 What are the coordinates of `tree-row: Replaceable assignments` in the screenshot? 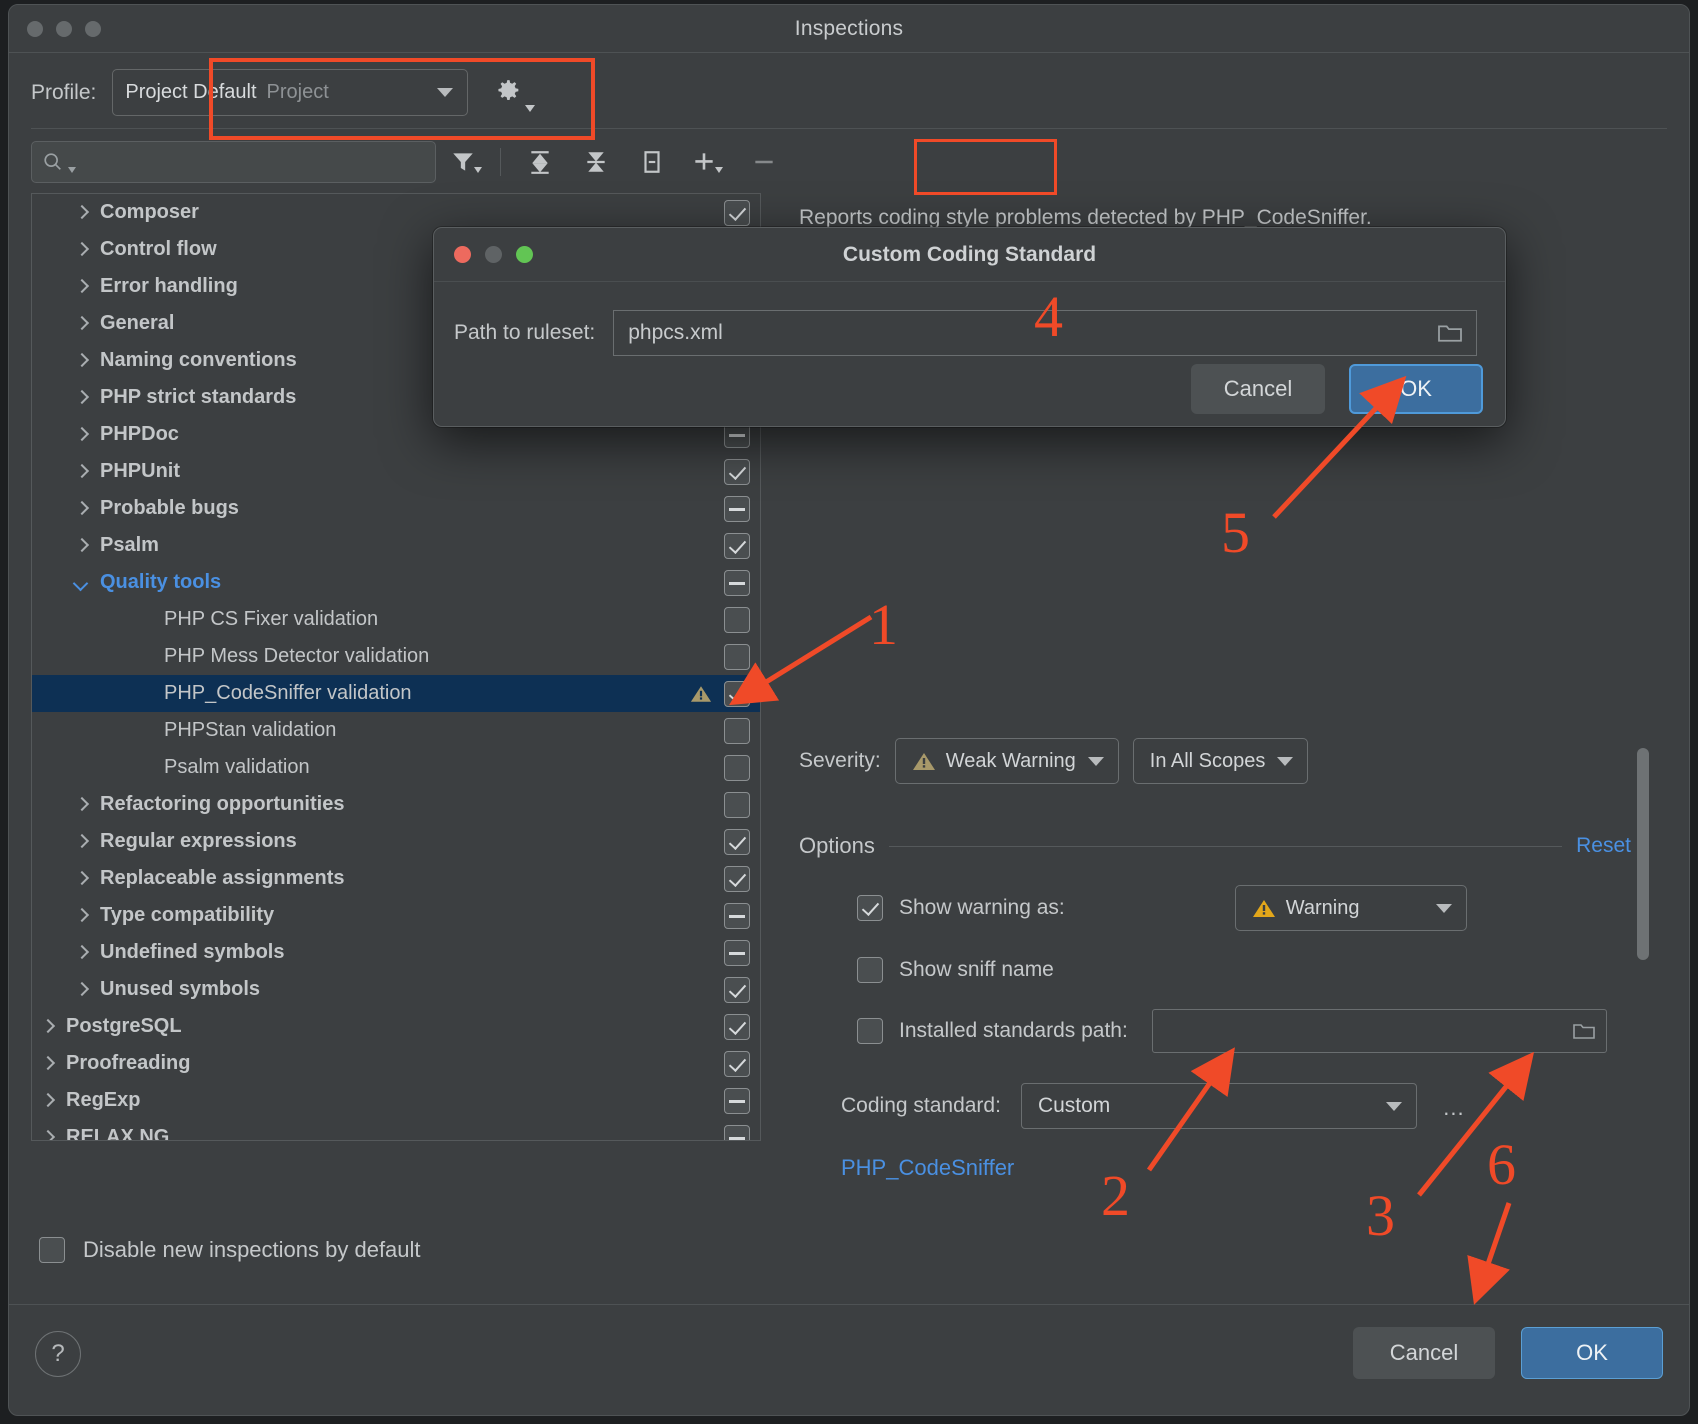 It's located at (396, 878).